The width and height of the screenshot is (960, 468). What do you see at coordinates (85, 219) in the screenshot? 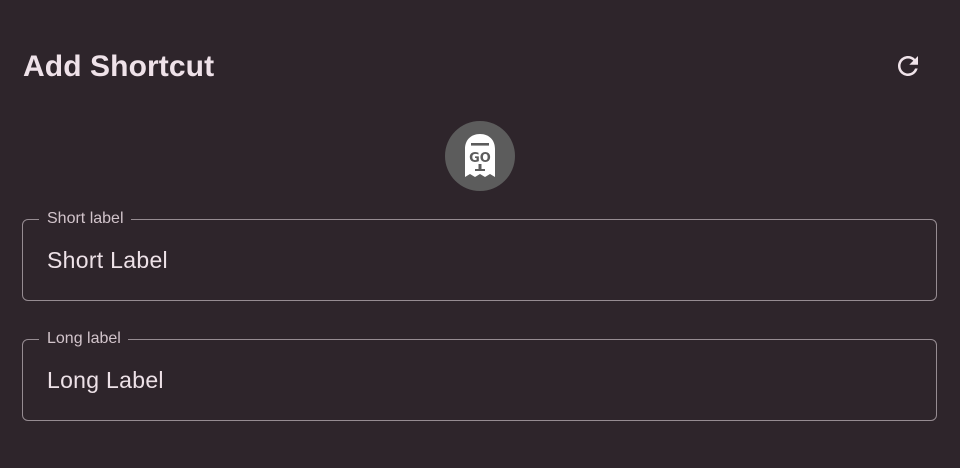
I see `short-label-caption: Short label` at bounding box center [85, 219].